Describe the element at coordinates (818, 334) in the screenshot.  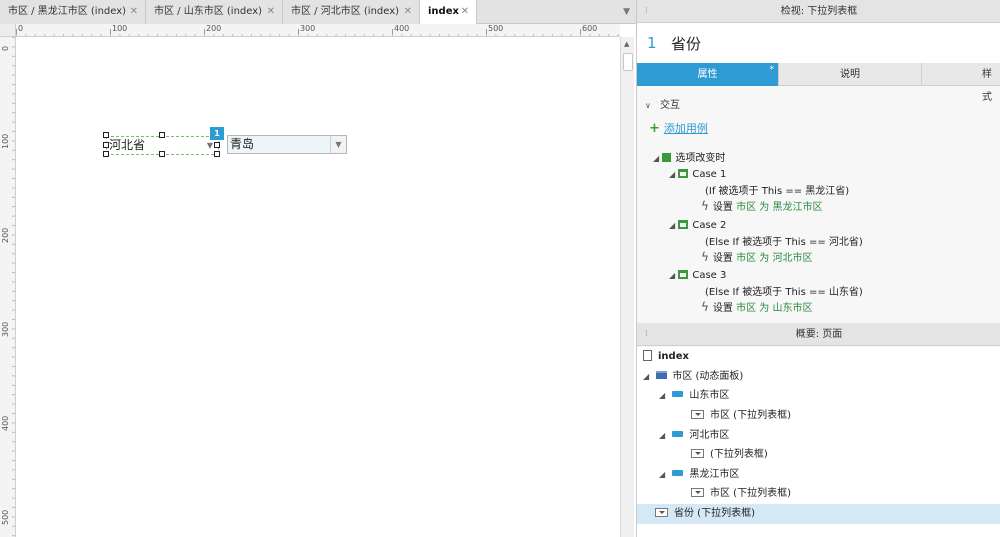
I see `outline-header: ⁞ 概要: 页面` at that location.